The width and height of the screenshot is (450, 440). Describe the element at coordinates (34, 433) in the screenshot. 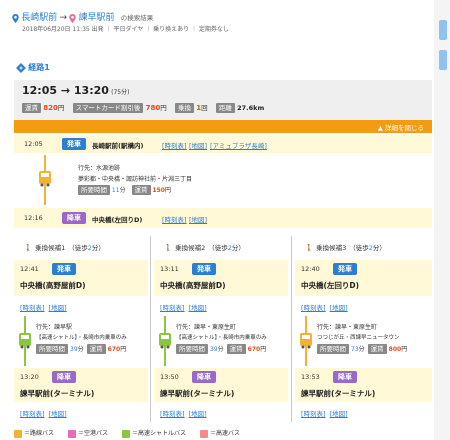

I see `legend-item: ＝路線バス` at that location.